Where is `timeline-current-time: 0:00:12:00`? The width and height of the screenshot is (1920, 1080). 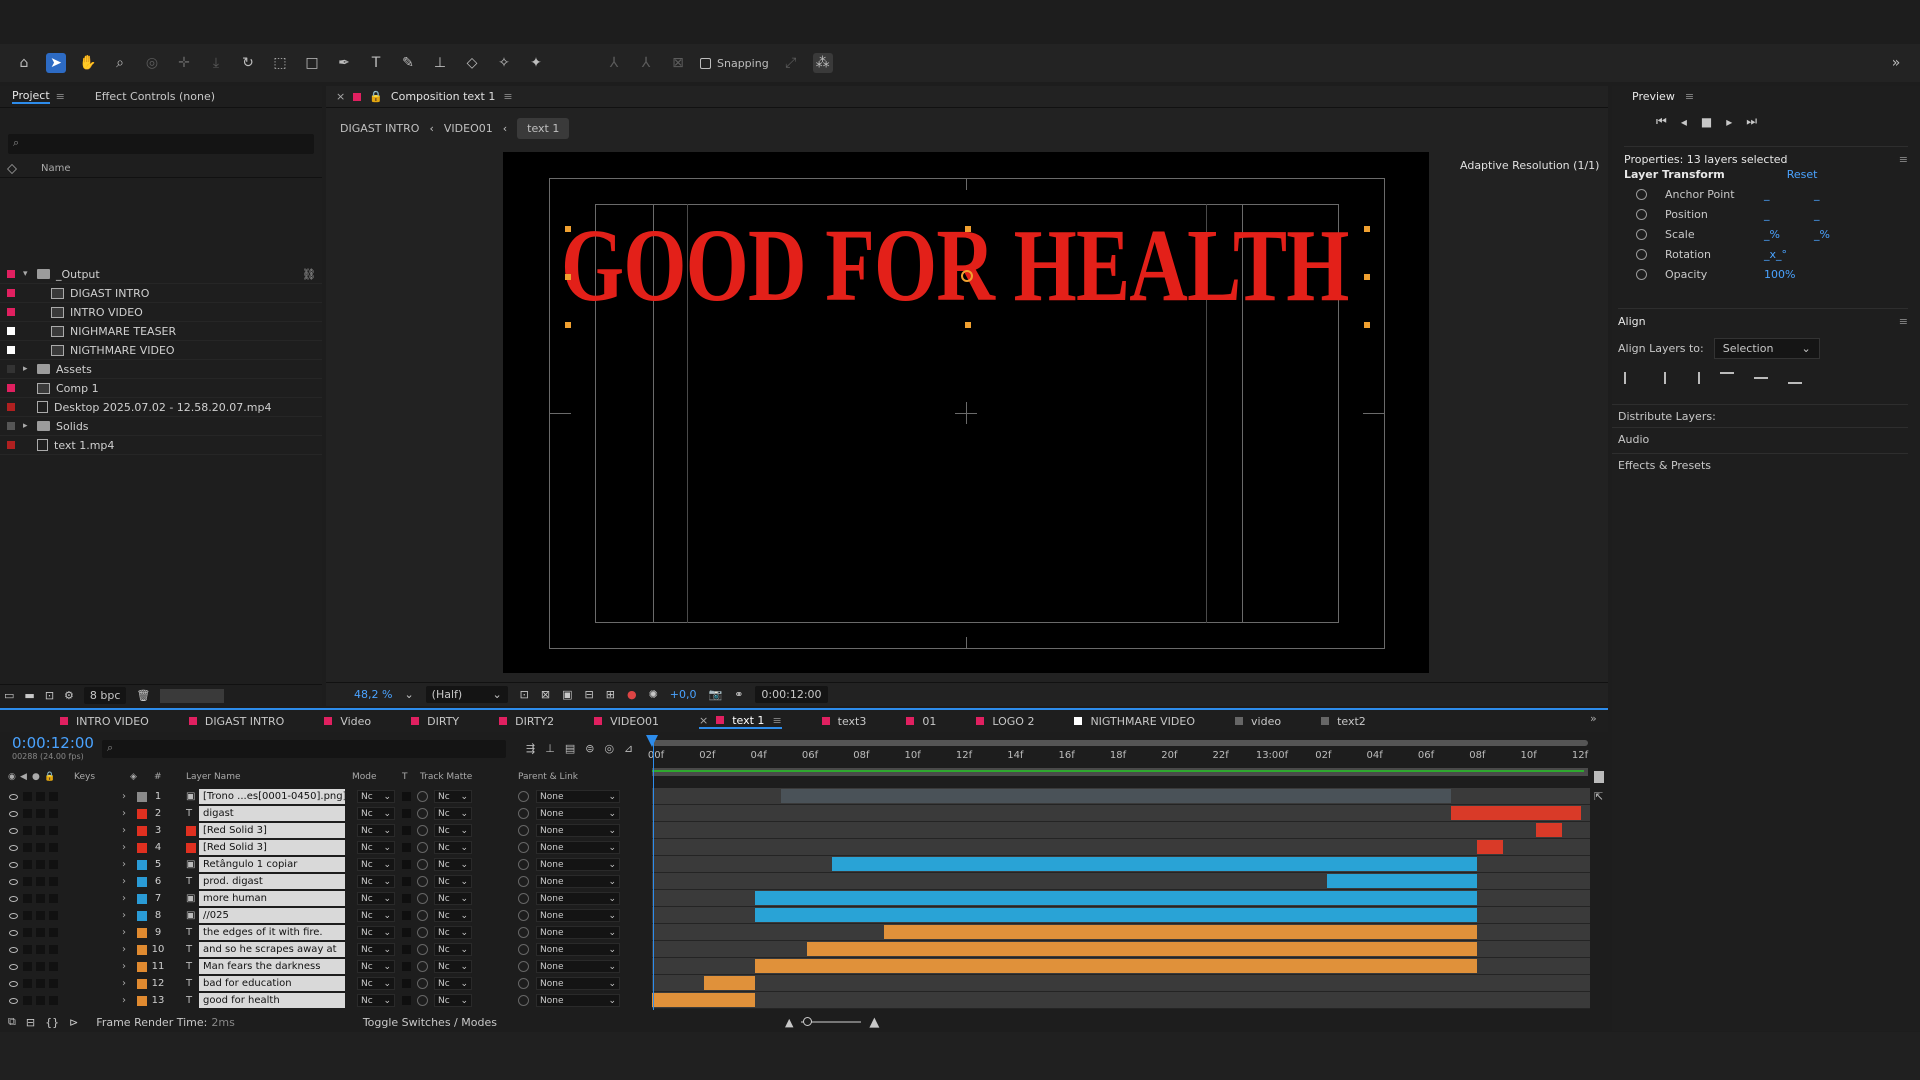
timeline-current-time: 0:00:12:00 is located at coordinates (53, 743).